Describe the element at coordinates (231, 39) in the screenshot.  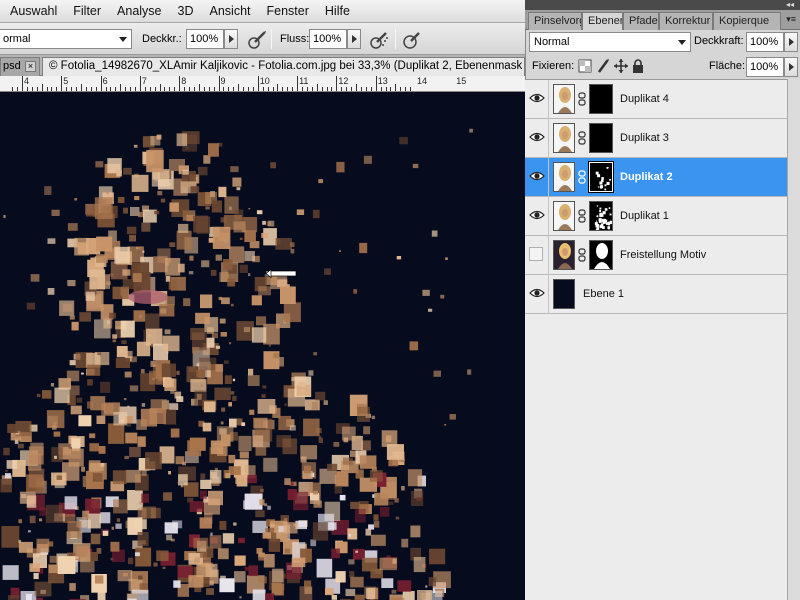
I see `opacity-stepper` at that location.